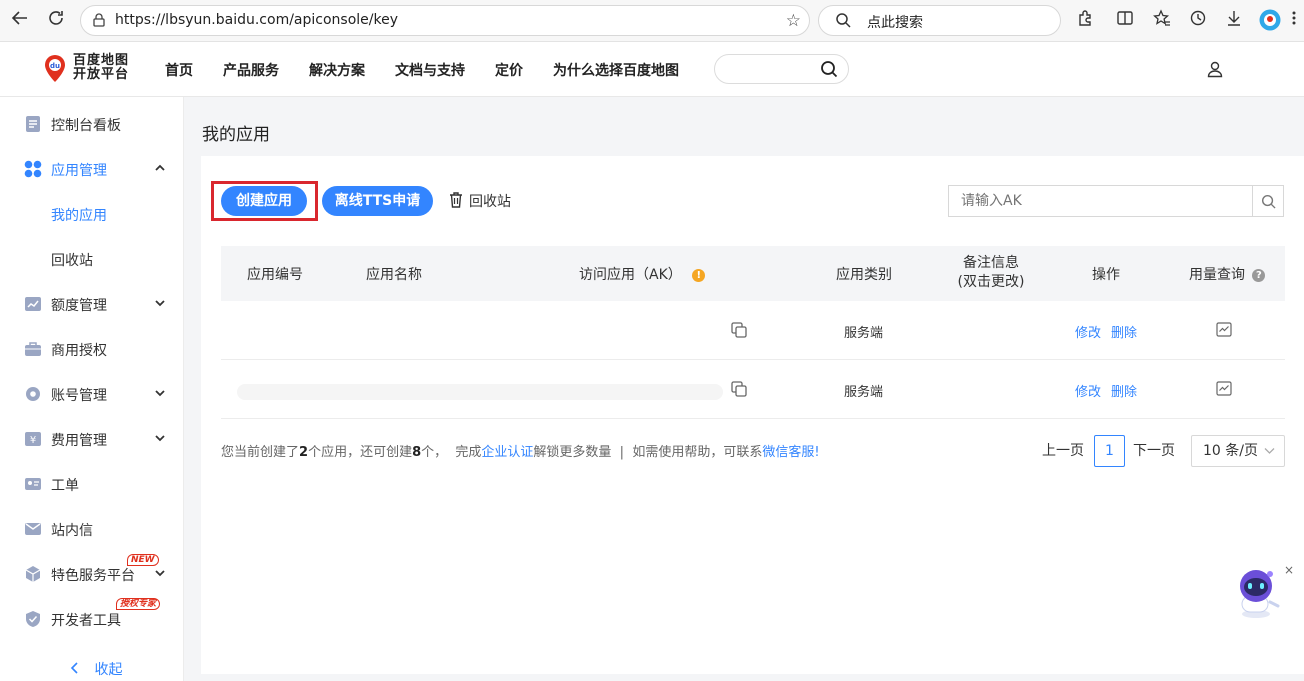 The height and width of the screenshot is (681, 1304). Describe the element at coordinates (65, 486) in the screenshot. I see `sidebar-item-label: 工单` at that location.